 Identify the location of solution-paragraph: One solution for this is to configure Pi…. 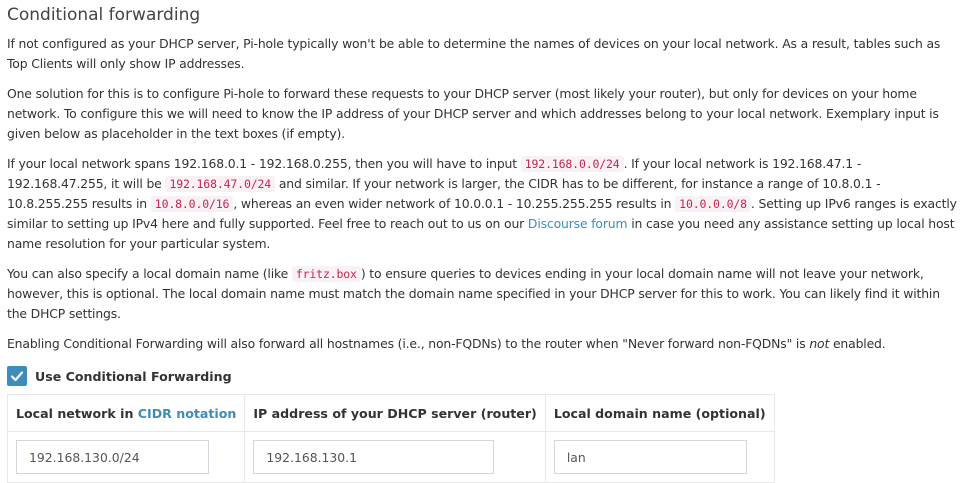
(473, 113).